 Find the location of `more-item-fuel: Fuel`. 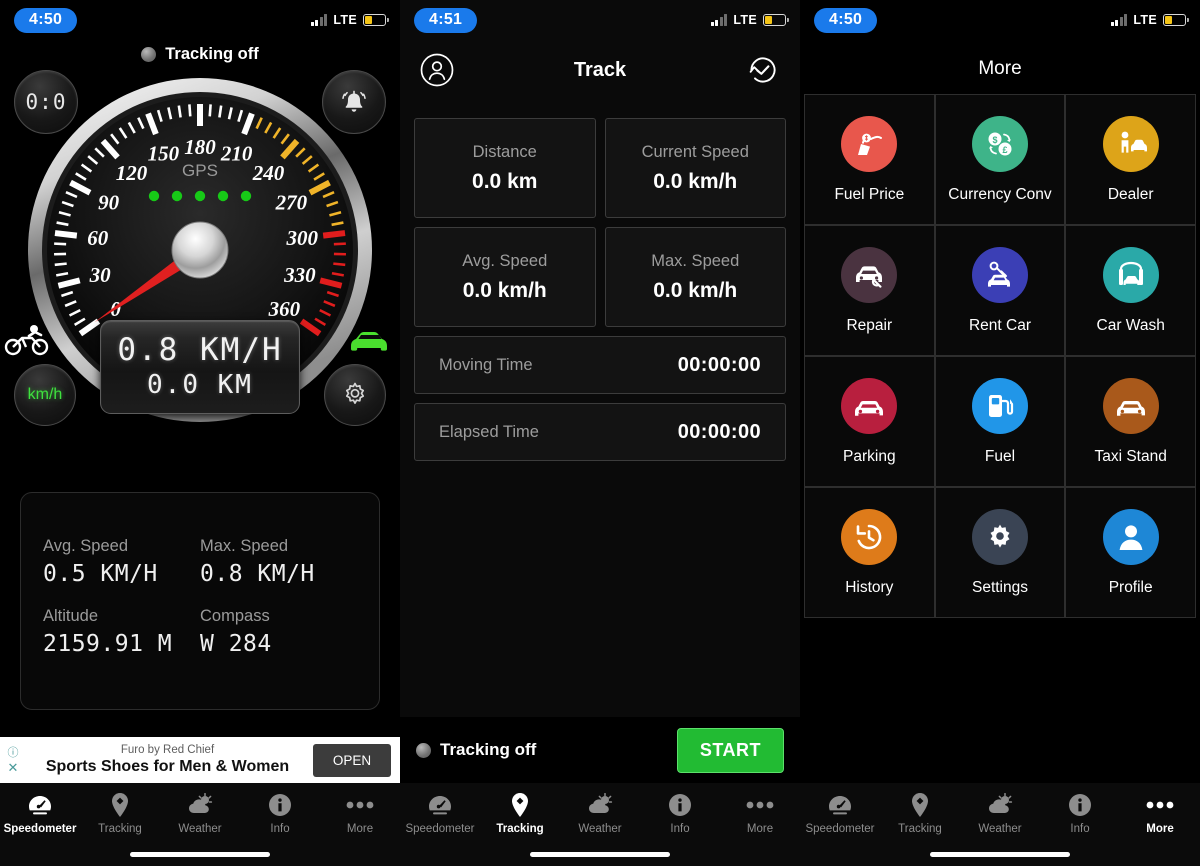

more-item-fuel: Fuel is located at coordinates (1000, 421).